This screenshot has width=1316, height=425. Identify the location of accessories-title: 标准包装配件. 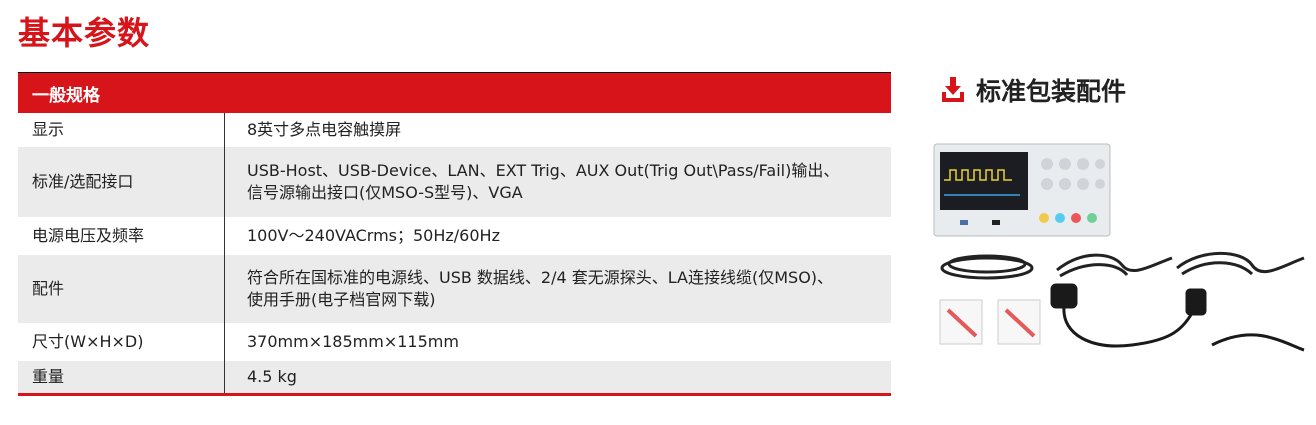
(1051, 91).